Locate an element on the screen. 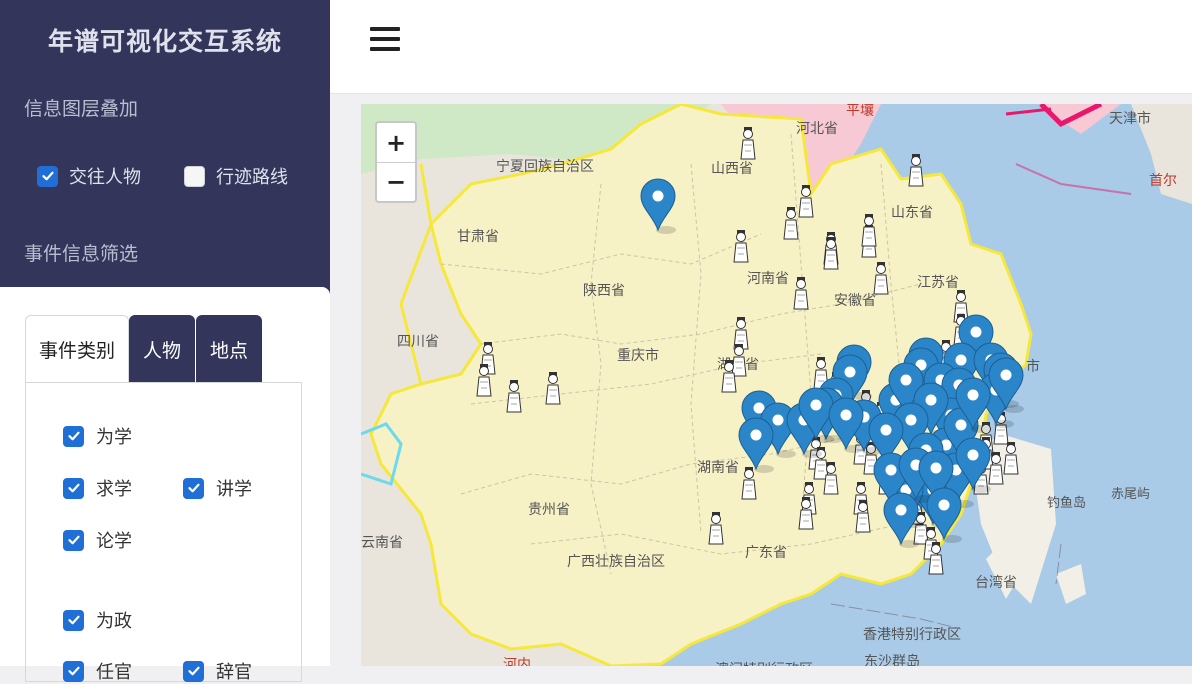  category-discuss: 论学 is located at coordinates (97, 540).